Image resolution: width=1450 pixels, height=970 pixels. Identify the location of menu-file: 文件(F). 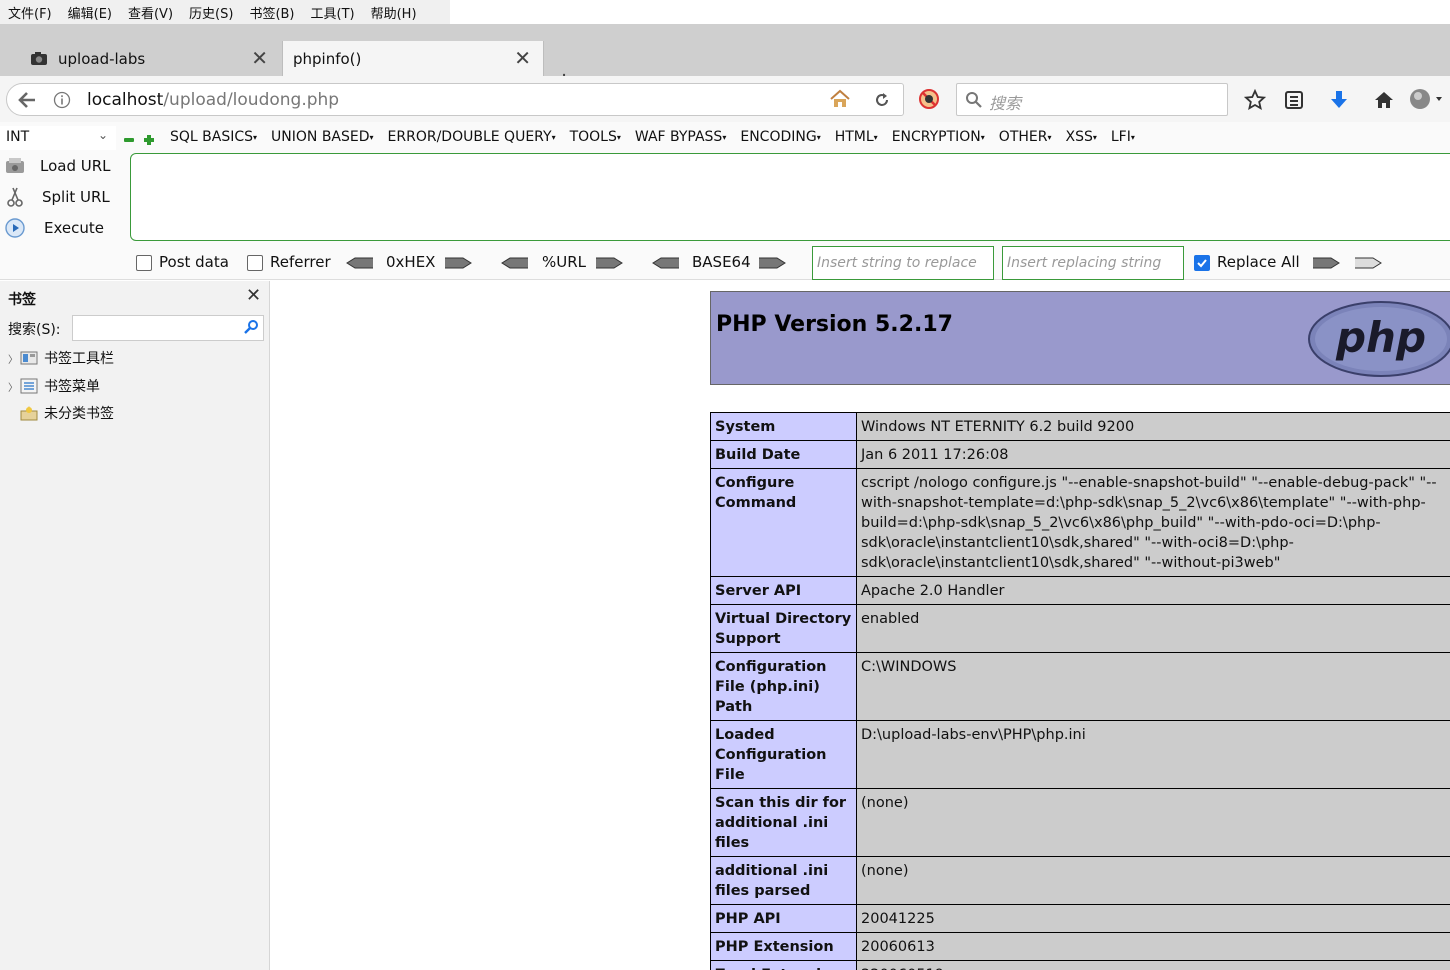
(30, 12).